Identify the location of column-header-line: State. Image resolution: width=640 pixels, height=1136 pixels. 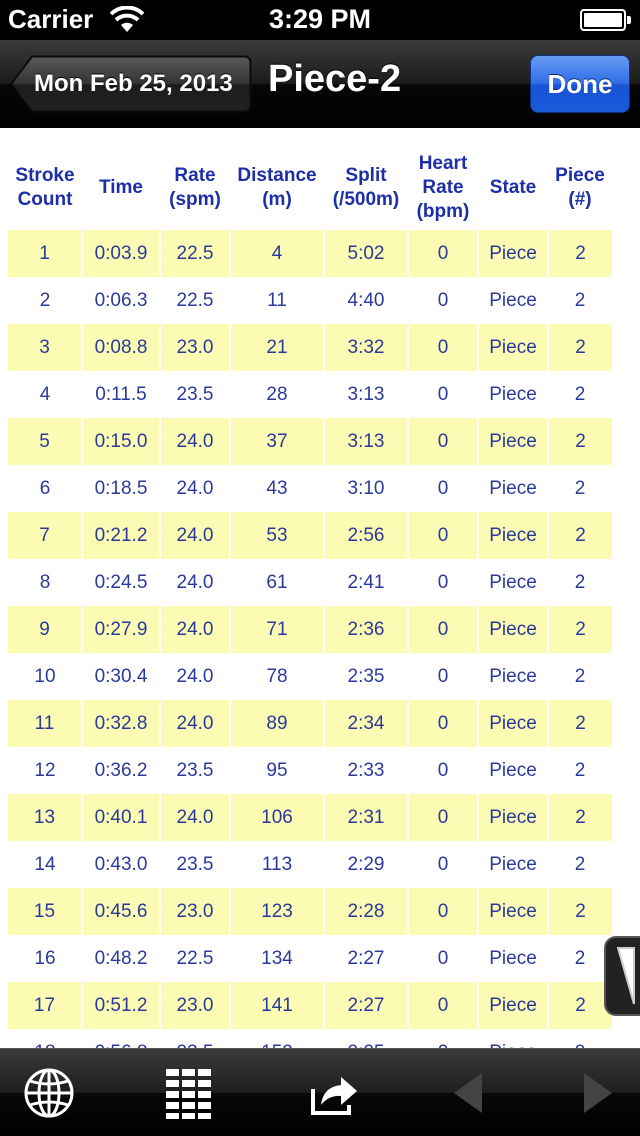
(513, 187).